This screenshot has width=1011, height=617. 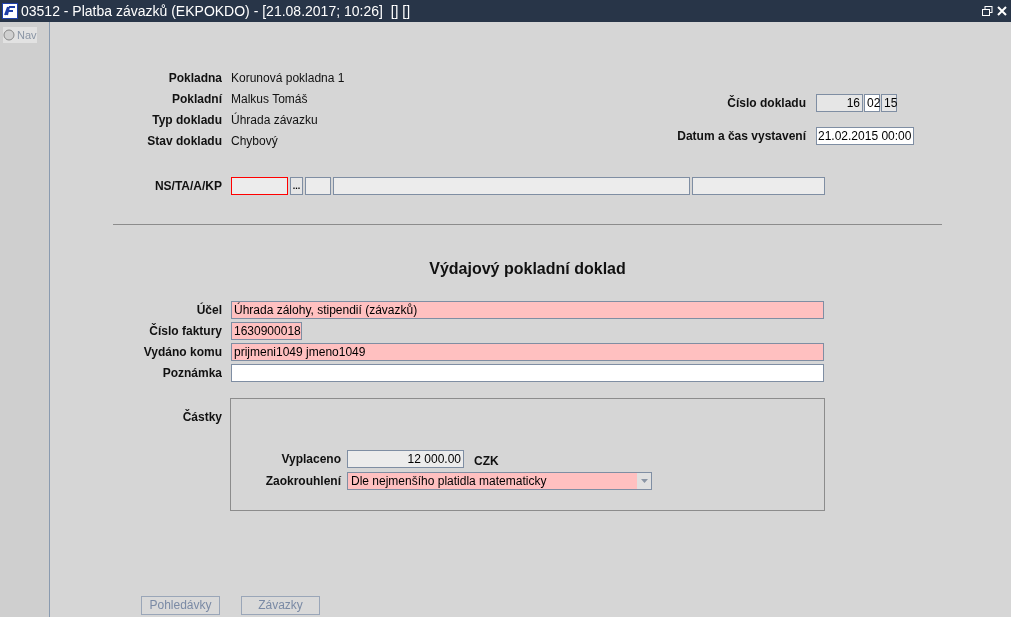 I want to click on input-field: 02, so click(x=872, y=103).